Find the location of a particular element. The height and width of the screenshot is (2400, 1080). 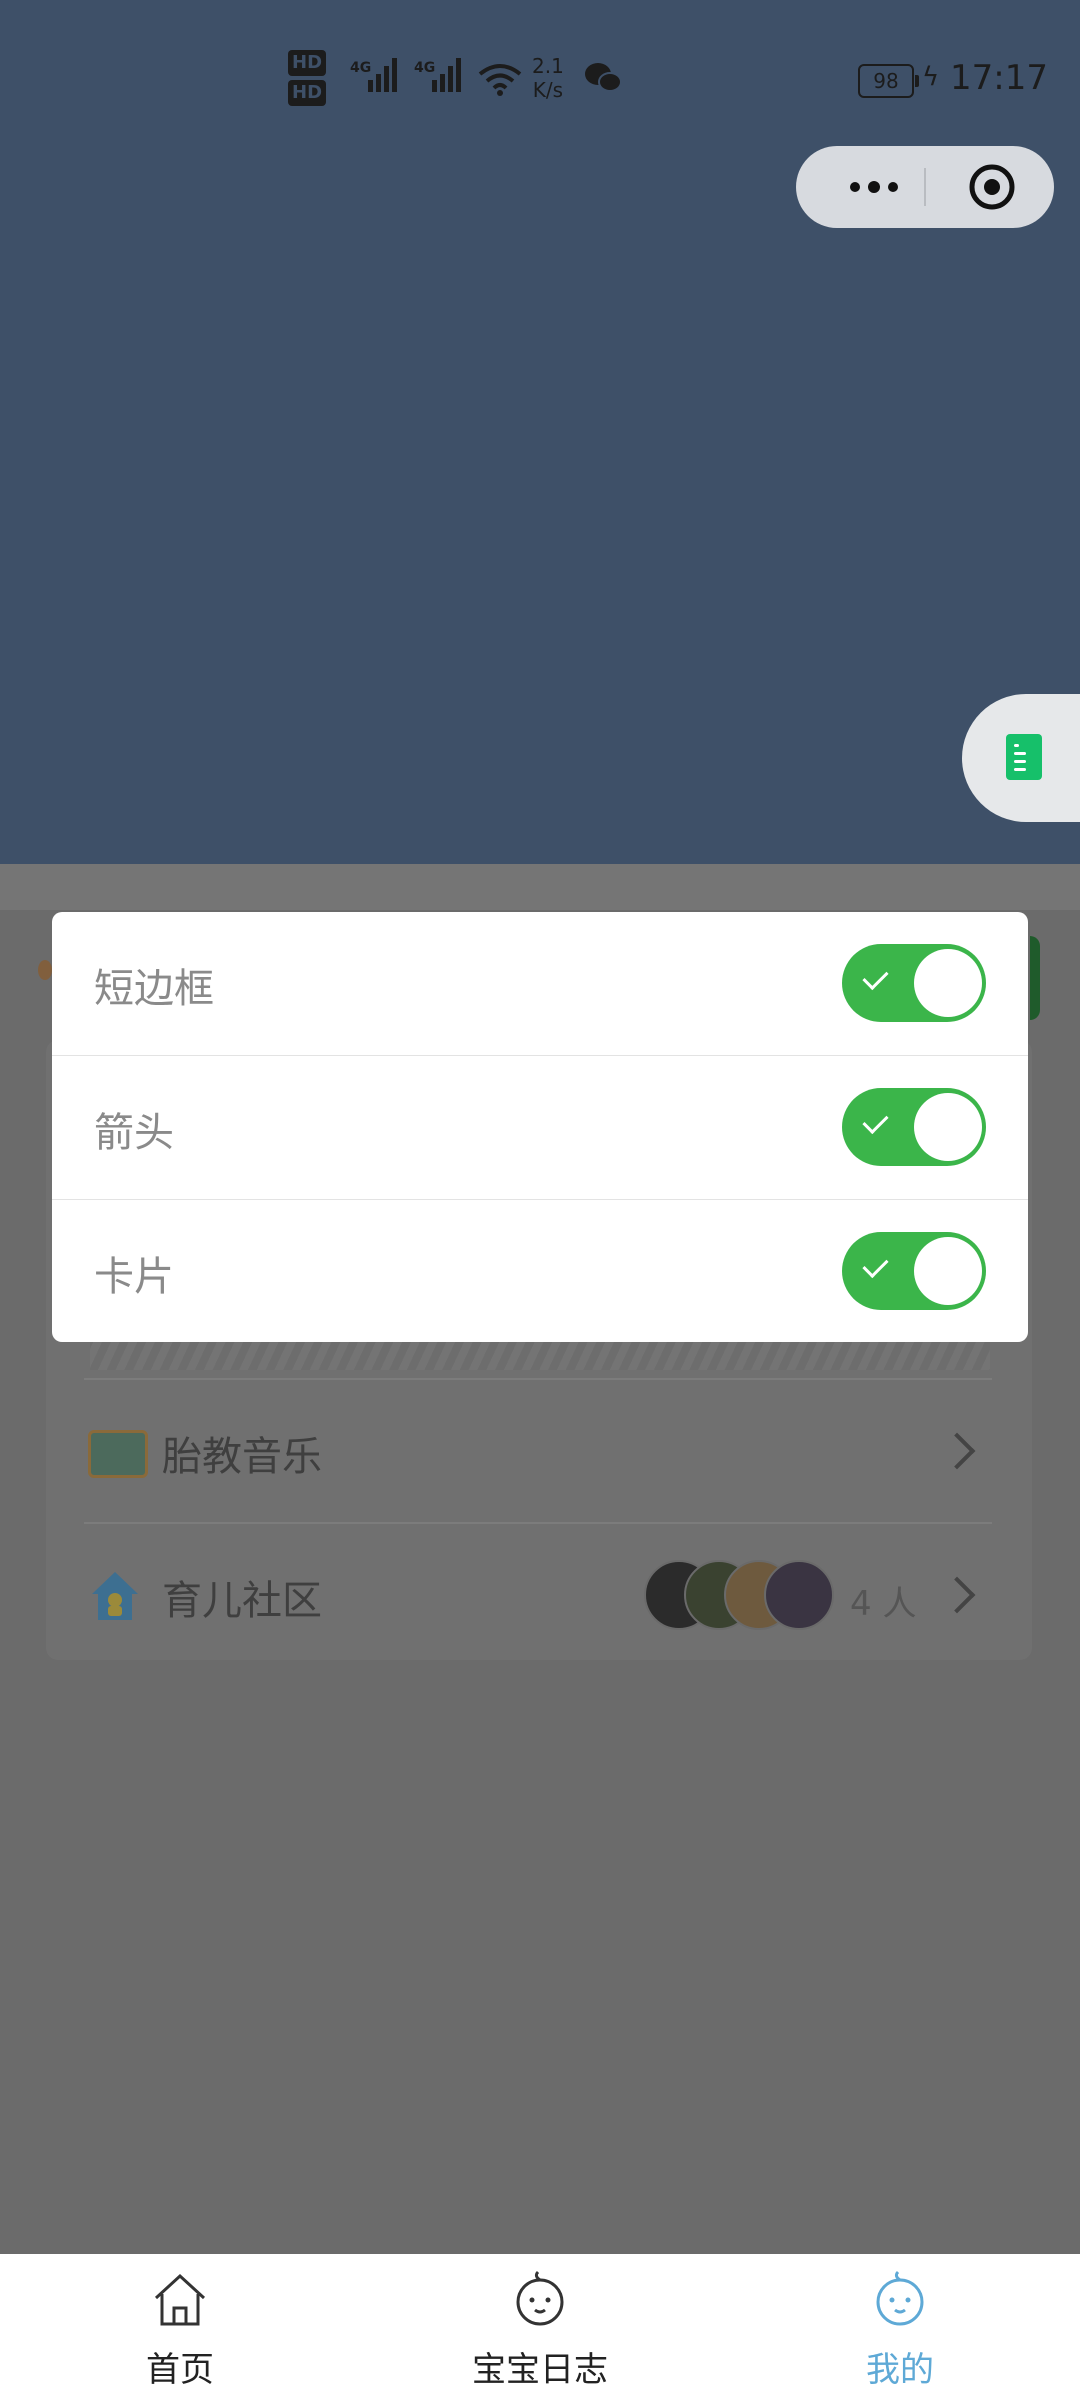

hd2-label: HD is located at coordinates (307, 93).